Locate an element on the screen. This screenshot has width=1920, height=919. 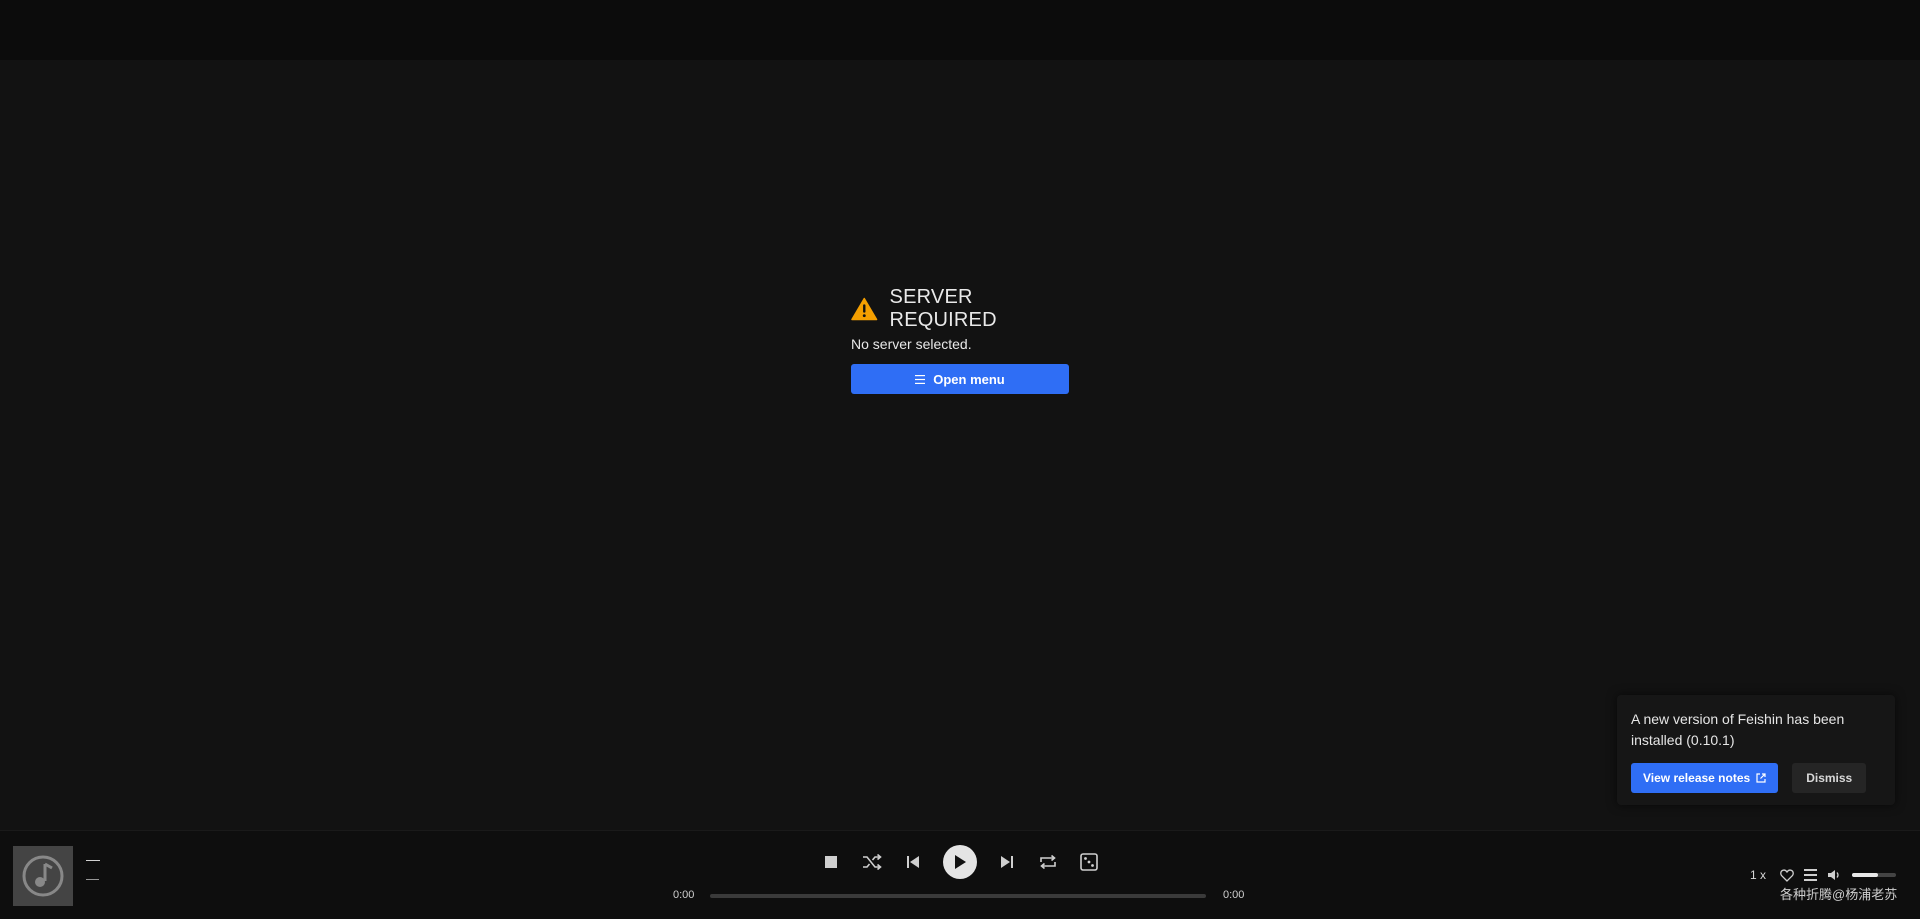
volume-level is located at coordinates (1865, 875).